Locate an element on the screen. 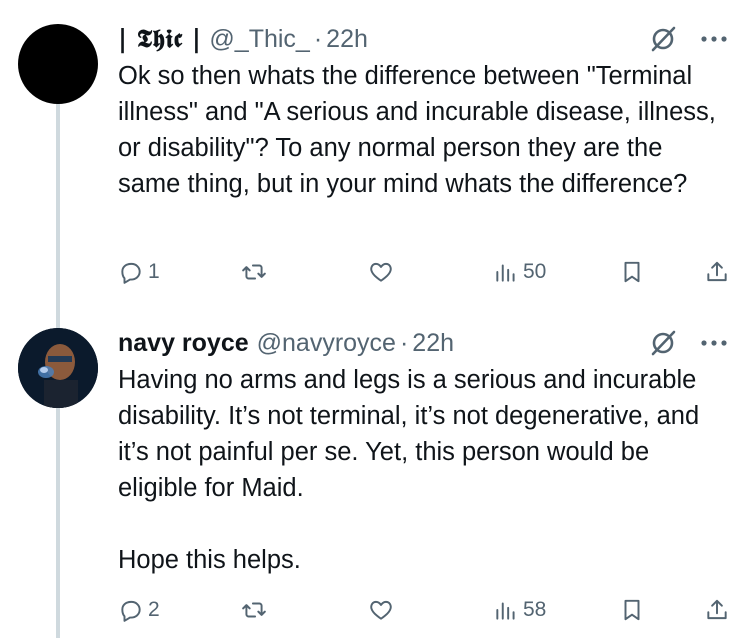 This screenshot has width=750, height=644. reply-button: 2 is located at coordinates (139, 610).